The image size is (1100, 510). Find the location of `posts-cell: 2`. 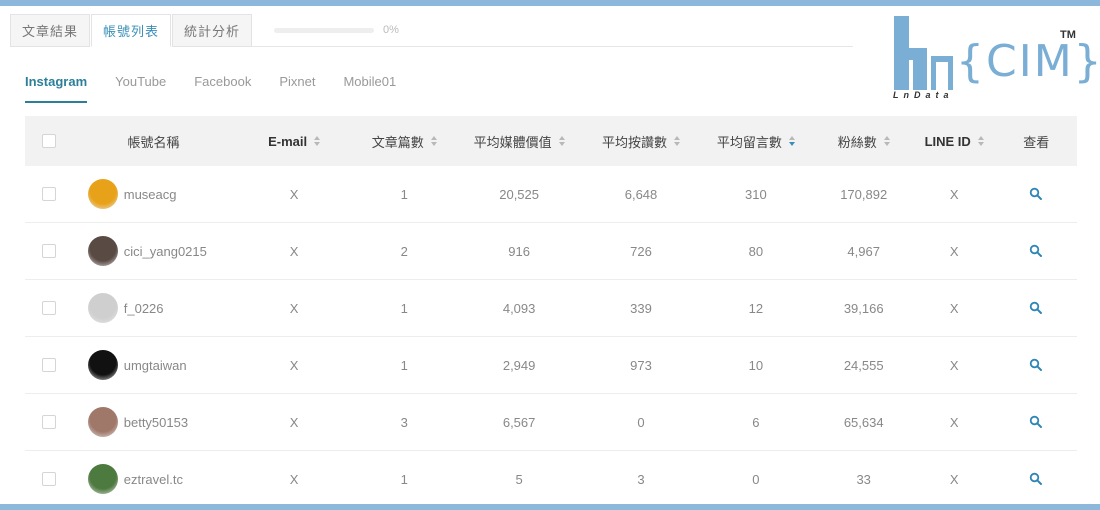

posts-cell: 2 is located at coordinates (404, 251).